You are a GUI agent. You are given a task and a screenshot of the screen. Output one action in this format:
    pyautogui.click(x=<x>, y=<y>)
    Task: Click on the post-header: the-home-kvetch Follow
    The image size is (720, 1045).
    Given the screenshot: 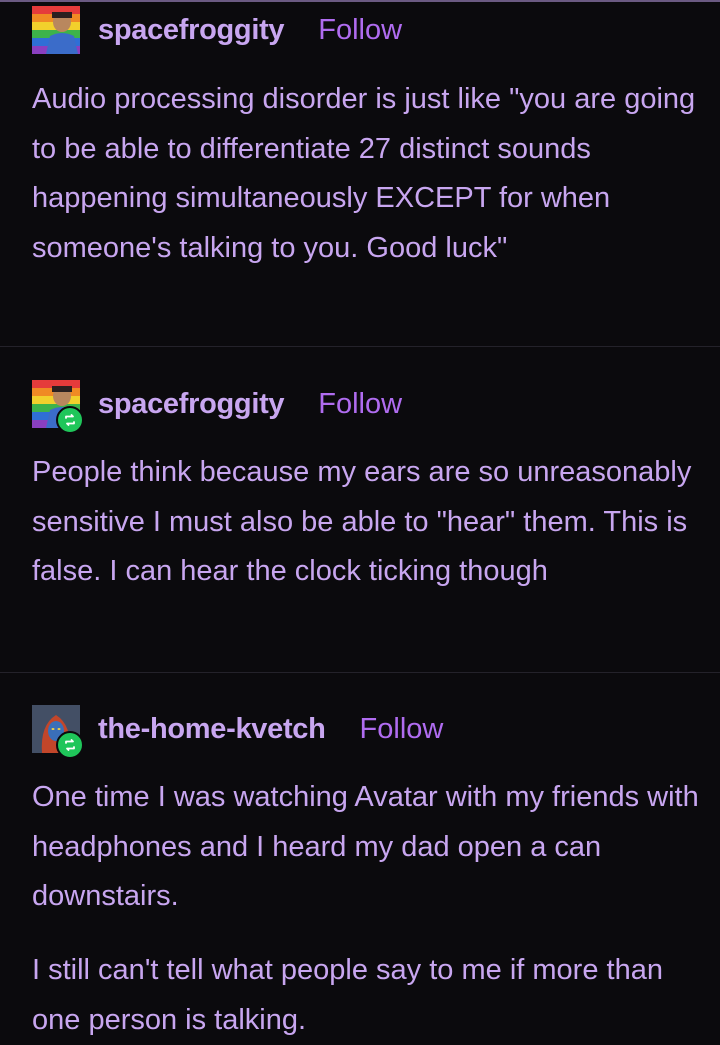 What is the action you would take?
    pyautogui.click(x=238, y=732)
    